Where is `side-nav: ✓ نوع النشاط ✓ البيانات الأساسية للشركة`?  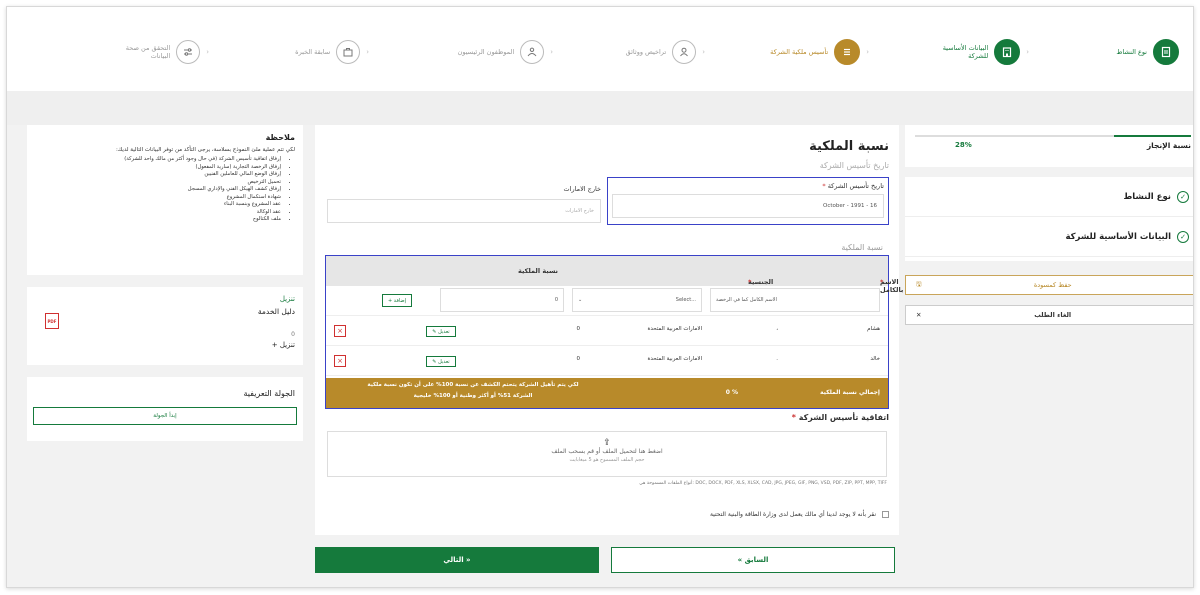
side-nav: ✓ نوع النشاط ✓ البيانات الأساسية للشركة is located at coordinates (1049, 219).